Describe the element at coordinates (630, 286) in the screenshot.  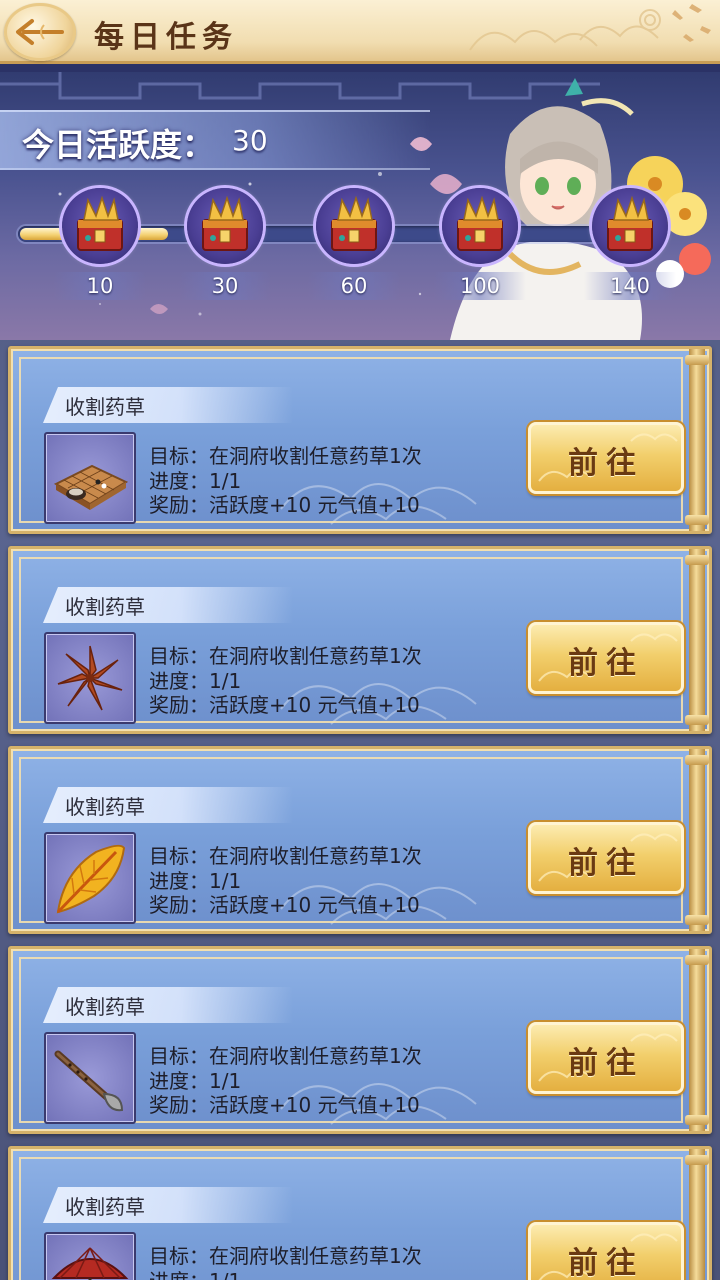
I see `milestone-value: 140` at that location.